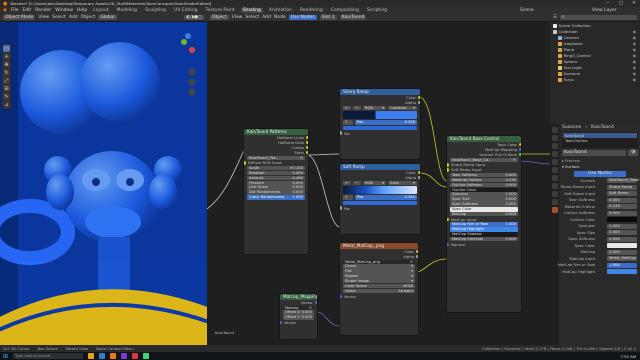 The image size is (640, 360). Describe the element at coordinates (554, 138) in the screenshot. I see `render-tab-icon` at that location.